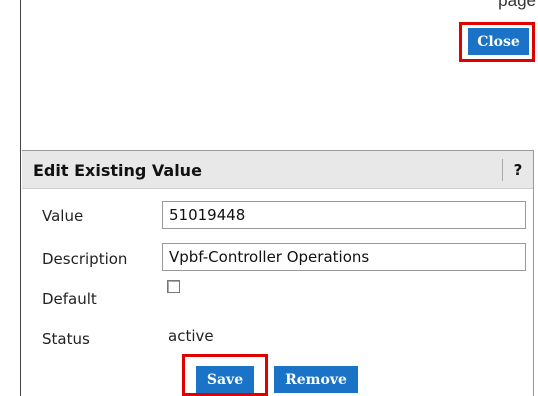 This screenshot has height=396, width=538. What do you see at coordinates (63, 216) in the screenshot?
I see `value-label: Value` at bounding box center [63, 216].